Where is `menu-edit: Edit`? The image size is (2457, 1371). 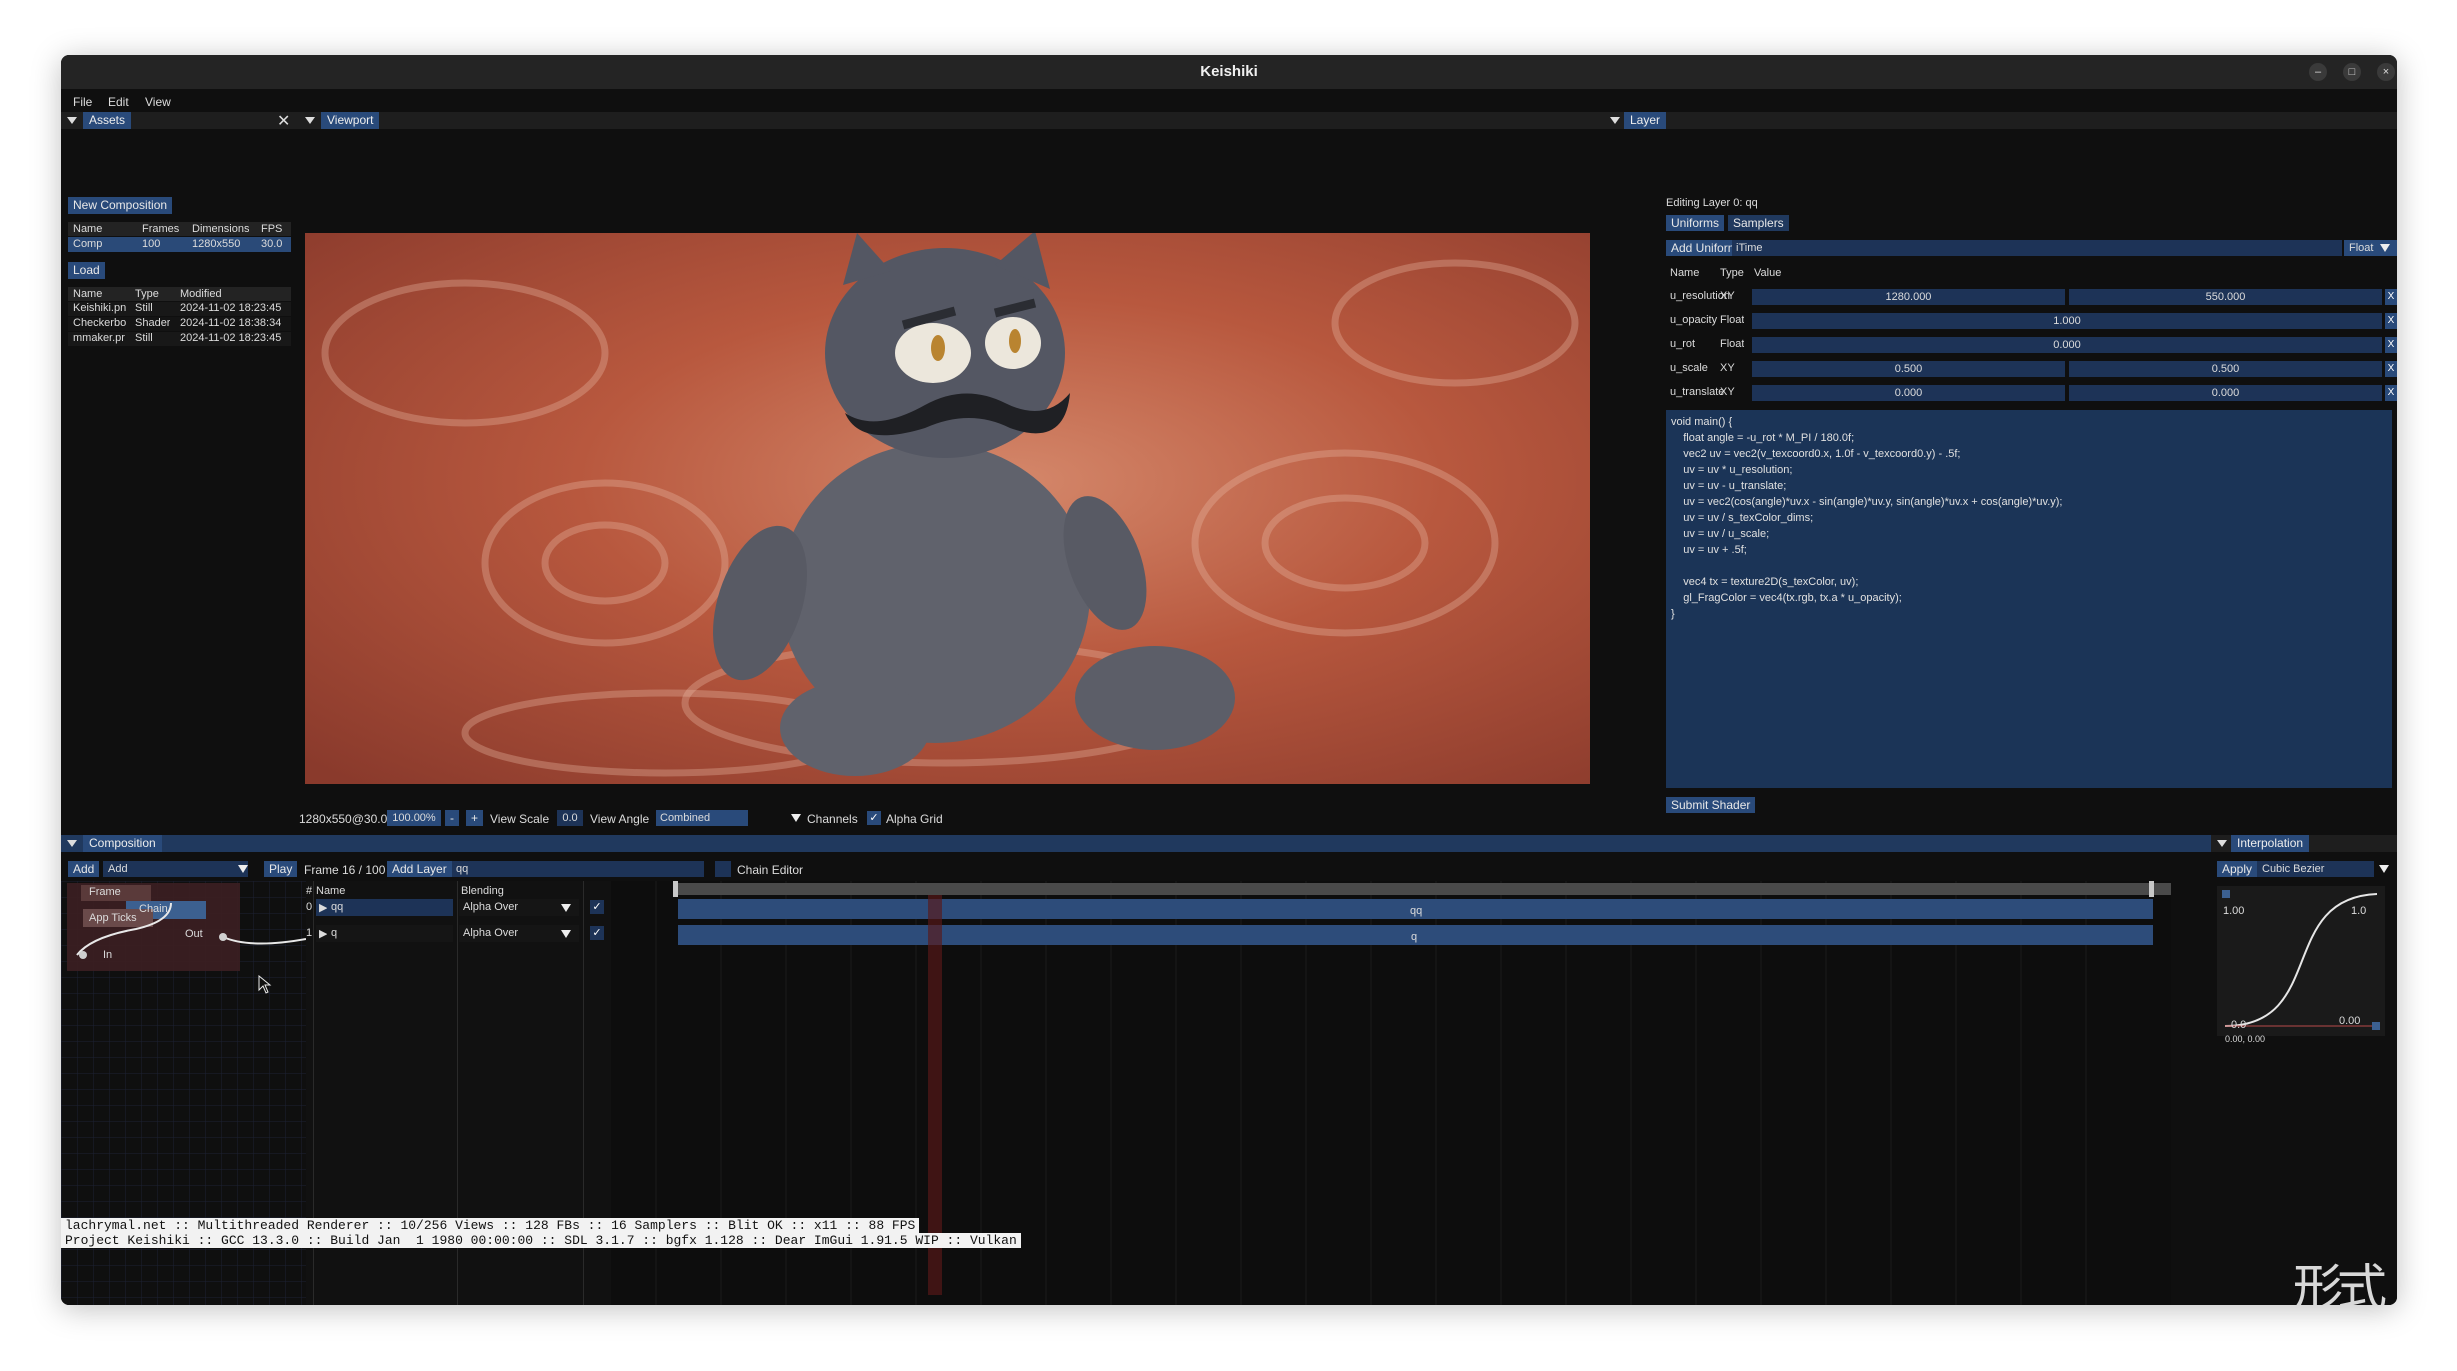
menu-edit: Edit is located at coordinates (118, 102).